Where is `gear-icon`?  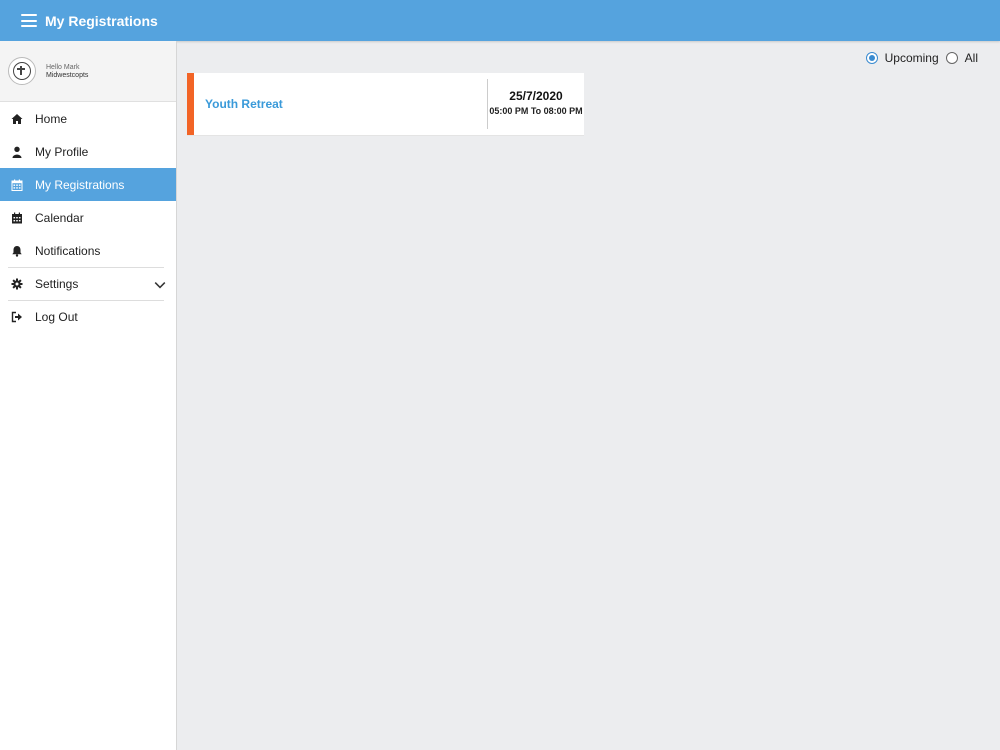 gear-icon is located at coordinates (17, 284).